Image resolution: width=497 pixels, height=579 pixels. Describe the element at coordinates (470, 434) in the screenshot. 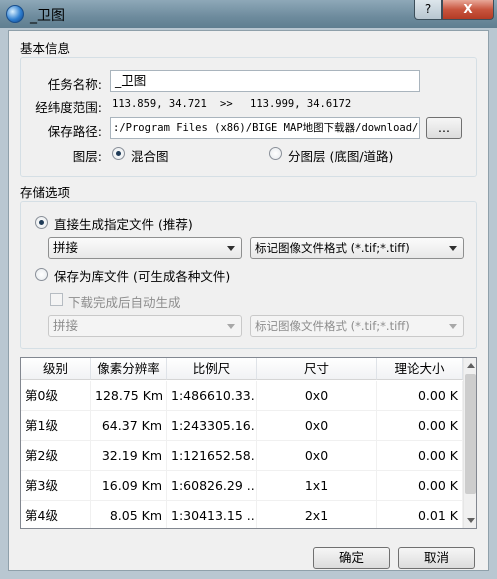

I see `scrollbar-thumb` at that location.